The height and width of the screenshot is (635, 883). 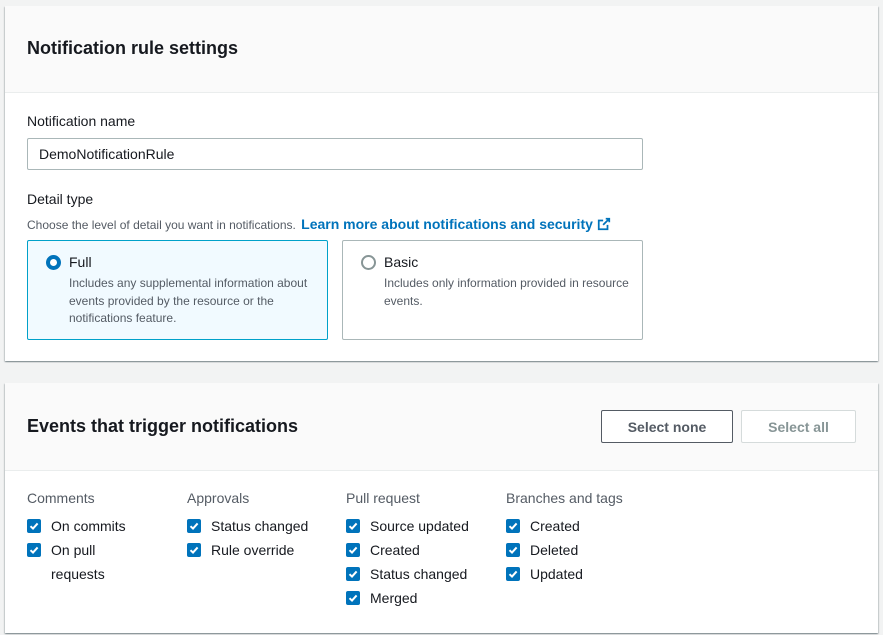 What do you see at coordinates (81, 121) in the screenshot?
I see `notification-name-label: Notification name` at bounding box center [81, 121].